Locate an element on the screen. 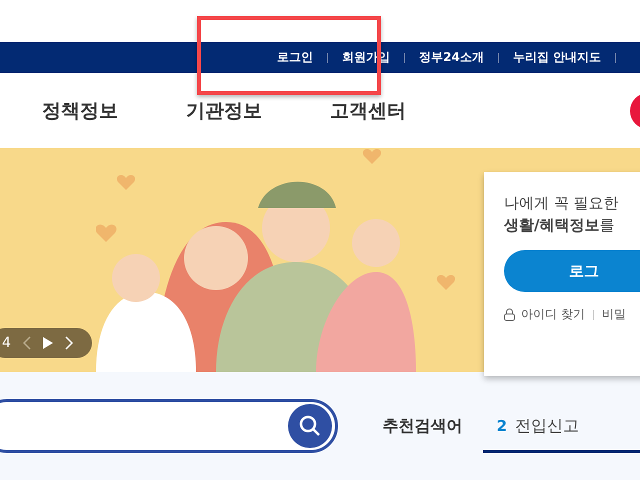 The width and height of the screenshot is (640, 480). lock-icon is located at coordinates (509, 314).